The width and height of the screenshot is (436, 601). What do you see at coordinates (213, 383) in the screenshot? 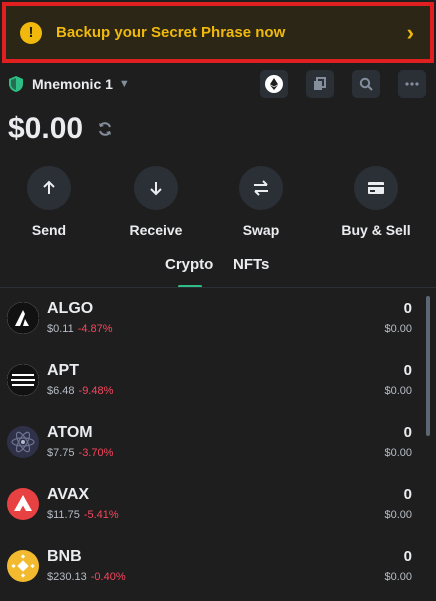
I see `asset-row-apt: APT $6.48 -9.48% 0 $0.00` at bounding box center [213, 383].